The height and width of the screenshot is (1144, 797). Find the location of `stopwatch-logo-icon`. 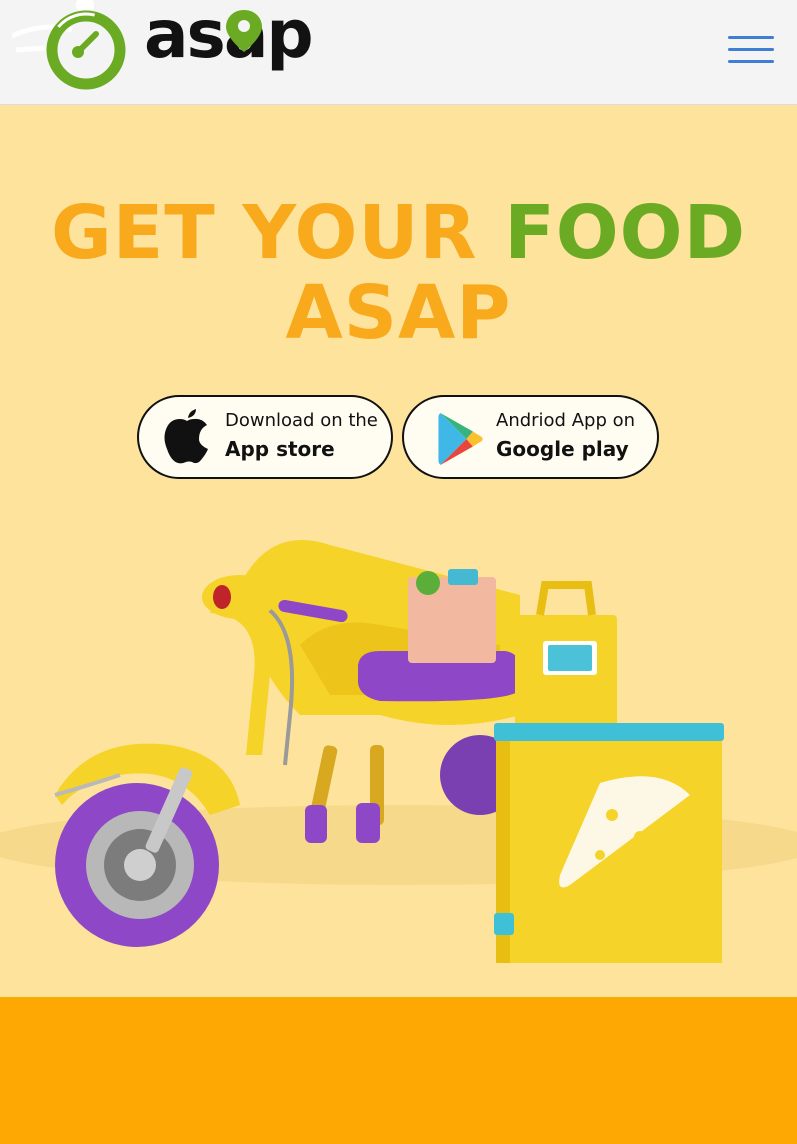

stopwatch-logo-icon is located at coordinates (68, 45).